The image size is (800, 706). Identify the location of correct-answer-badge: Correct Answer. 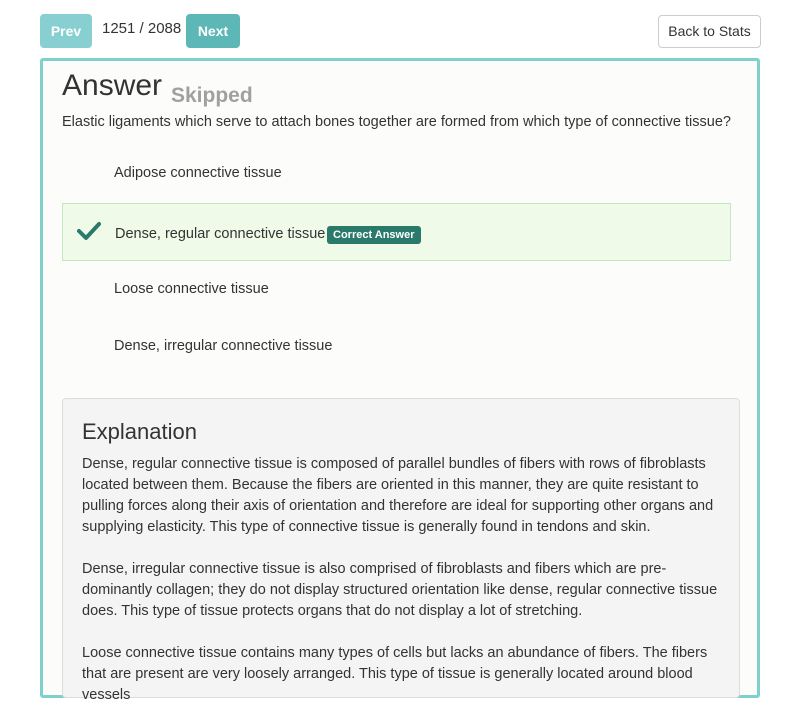
(374, 235).